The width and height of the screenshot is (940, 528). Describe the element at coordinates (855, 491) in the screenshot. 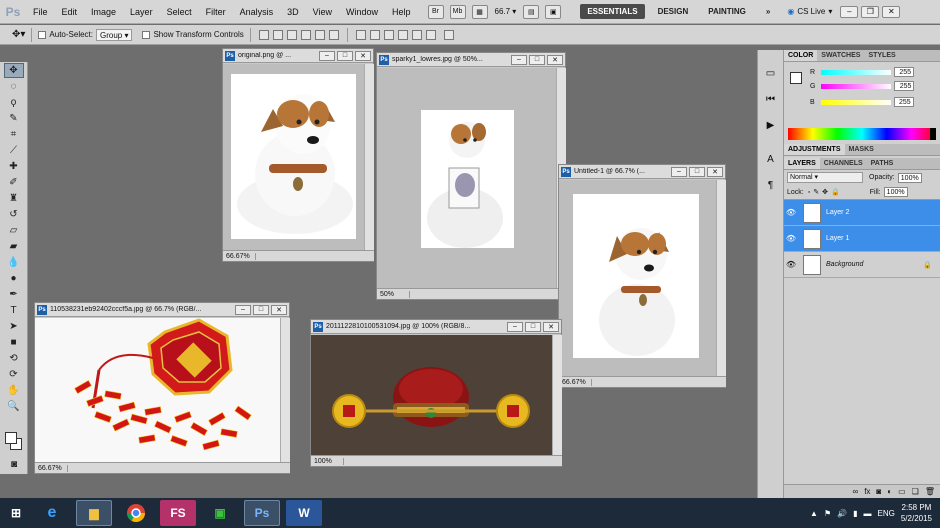

I see `link-layers-icon: ∞` at that location.